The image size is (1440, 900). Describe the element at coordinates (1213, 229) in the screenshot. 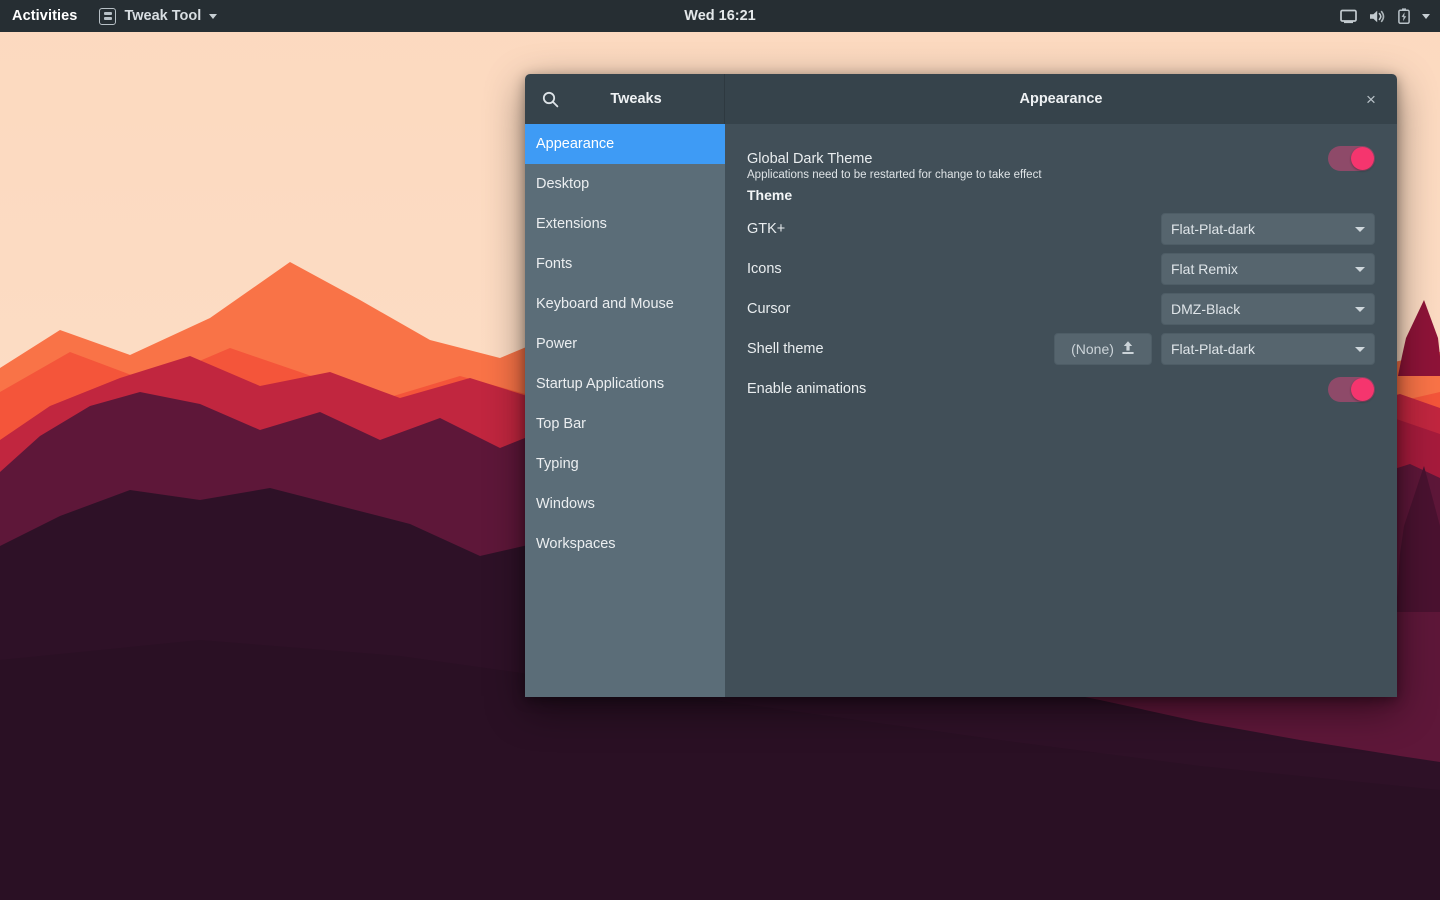

I see `gtk-theme-value: Flat-Plat-dark` at that location.